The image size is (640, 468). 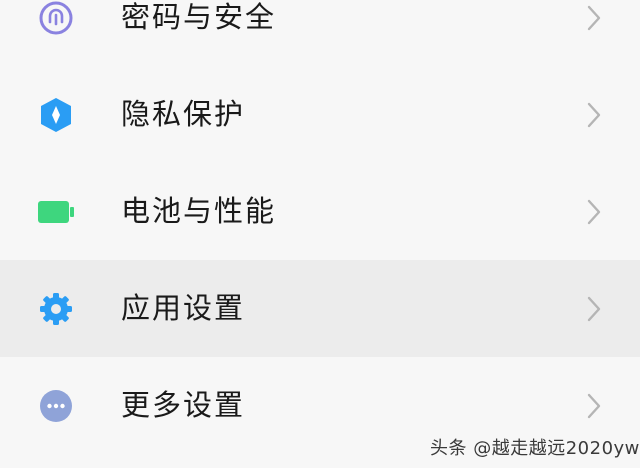 I want to click on privacy-shield-icon, so click(x=56, y=115).